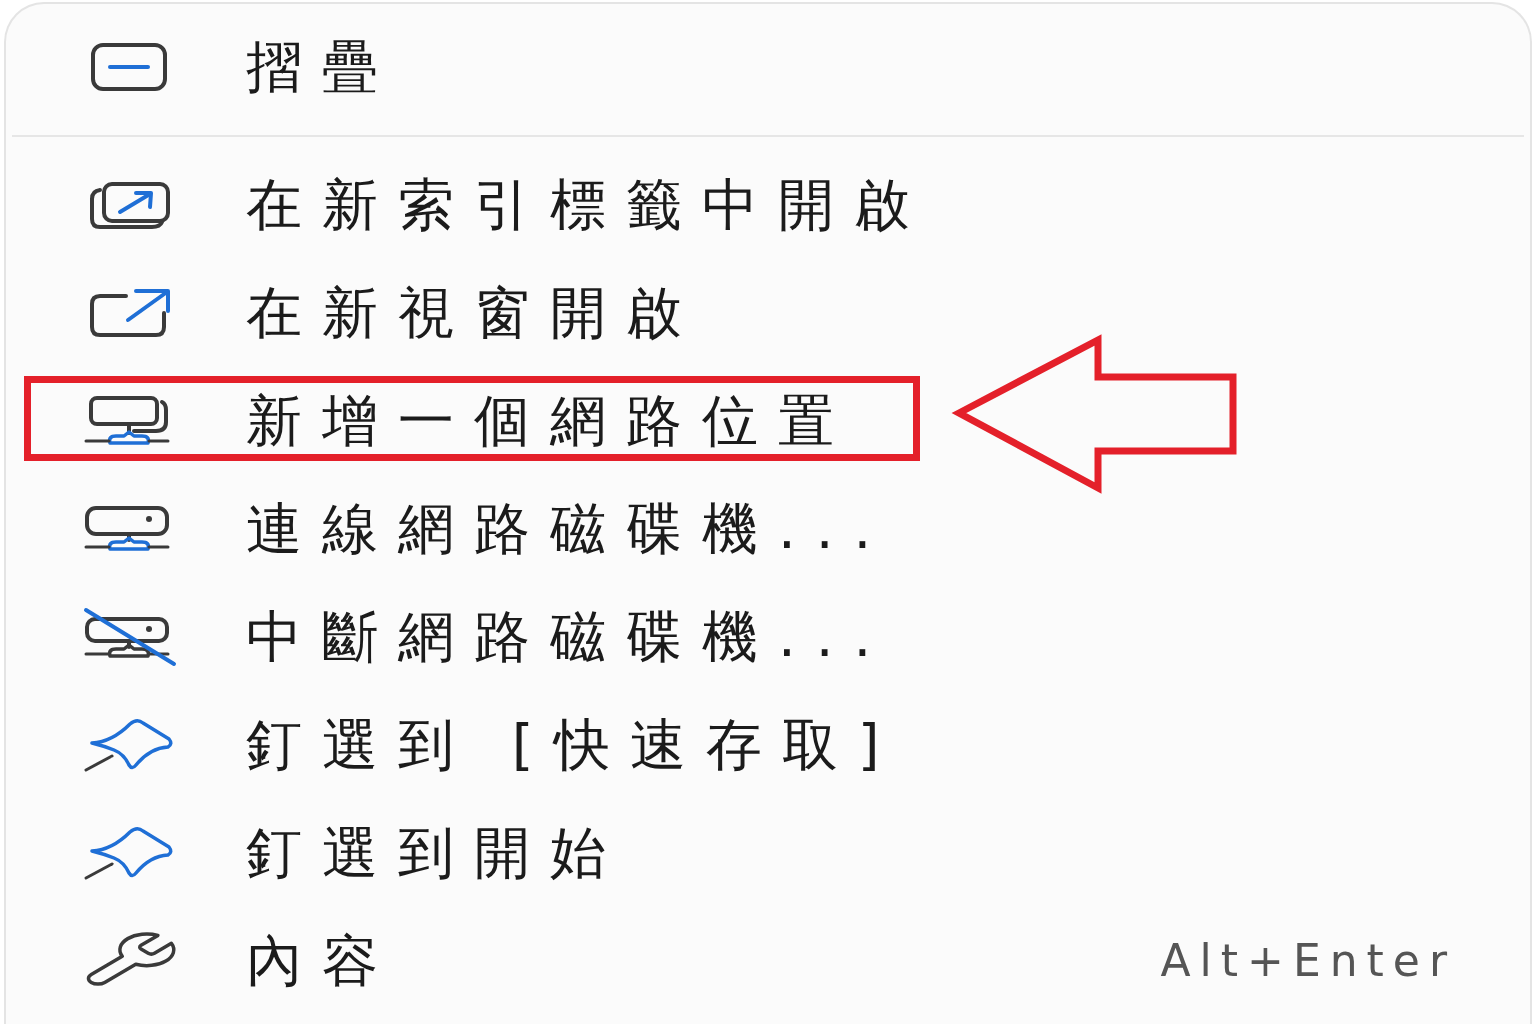 Image resolution: width=1536 pixels, height=1024 pixels. What do you see at coordinates (768, 853) in the screenshot?
I see `menu-item: 釘選到開始` at bounding box center [768, 853].